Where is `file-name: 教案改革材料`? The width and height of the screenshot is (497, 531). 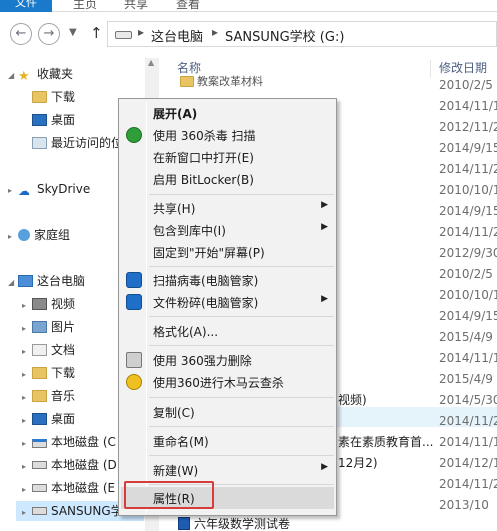
file-name: 教案改革材料 is located at coordinates (221, 82).